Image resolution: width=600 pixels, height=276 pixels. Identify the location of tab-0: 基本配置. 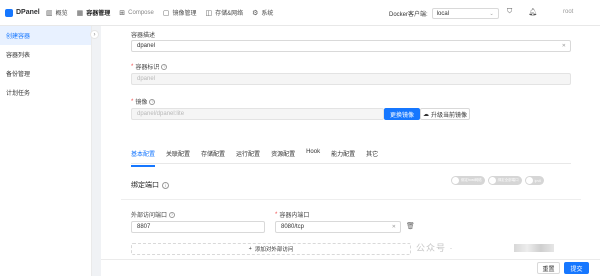
(143, 157).